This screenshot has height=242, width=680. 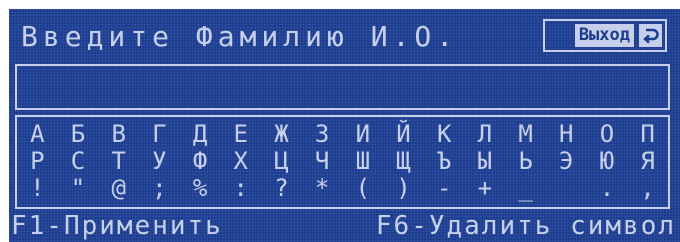 What do you see at coordinates (485, 134) in the screenshot?
I see `keyboard-key: Л` at bounding box center [485, 134].